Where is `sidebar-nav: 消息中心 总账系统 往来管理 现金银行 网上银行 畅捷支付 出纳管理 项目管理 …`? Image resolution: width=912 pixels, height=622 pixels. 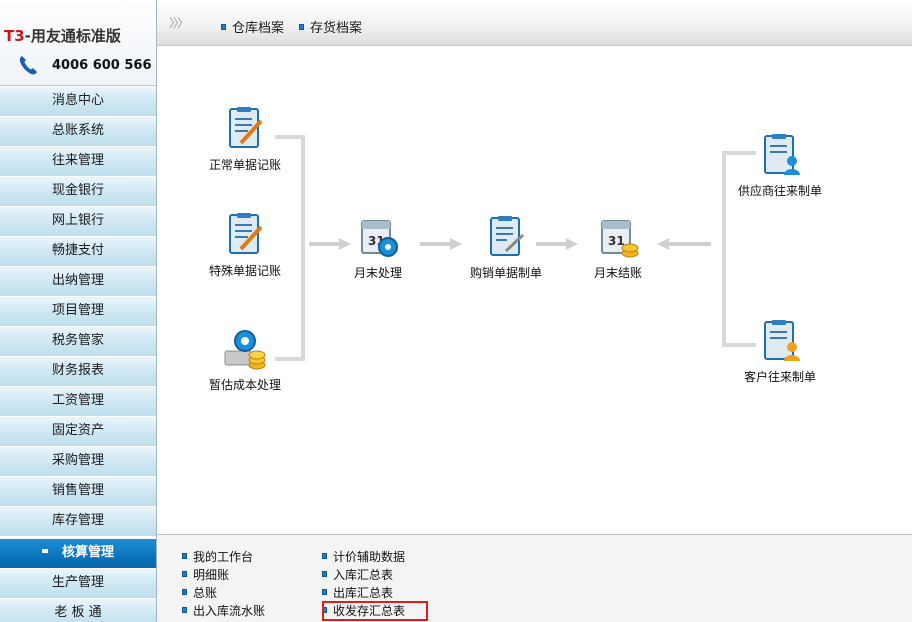
sidebar-nav: 消息中心 总账系统 往来管理 现金银行 网上银行 畅捷支付 出纳管理 项目管理 … is located at coordinates (78, 354).